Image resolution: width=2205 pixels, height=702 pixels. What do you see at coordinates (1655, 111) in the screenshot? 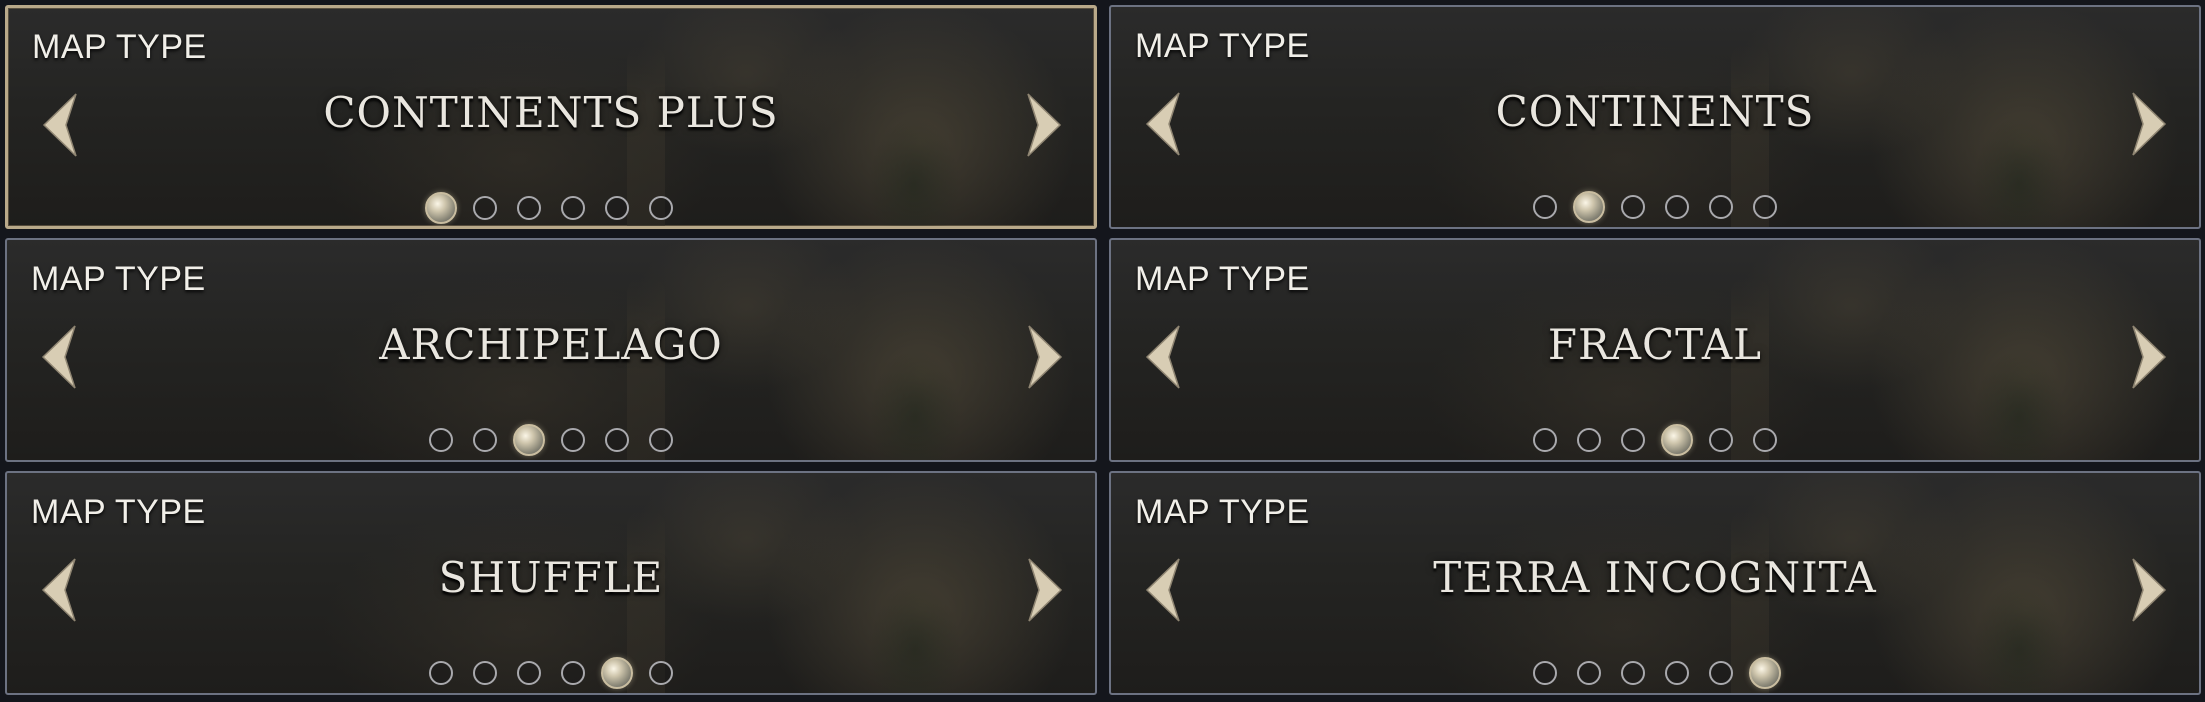
I see `map-type-value: CONTINENTS` at bounding box center [1655, 111].